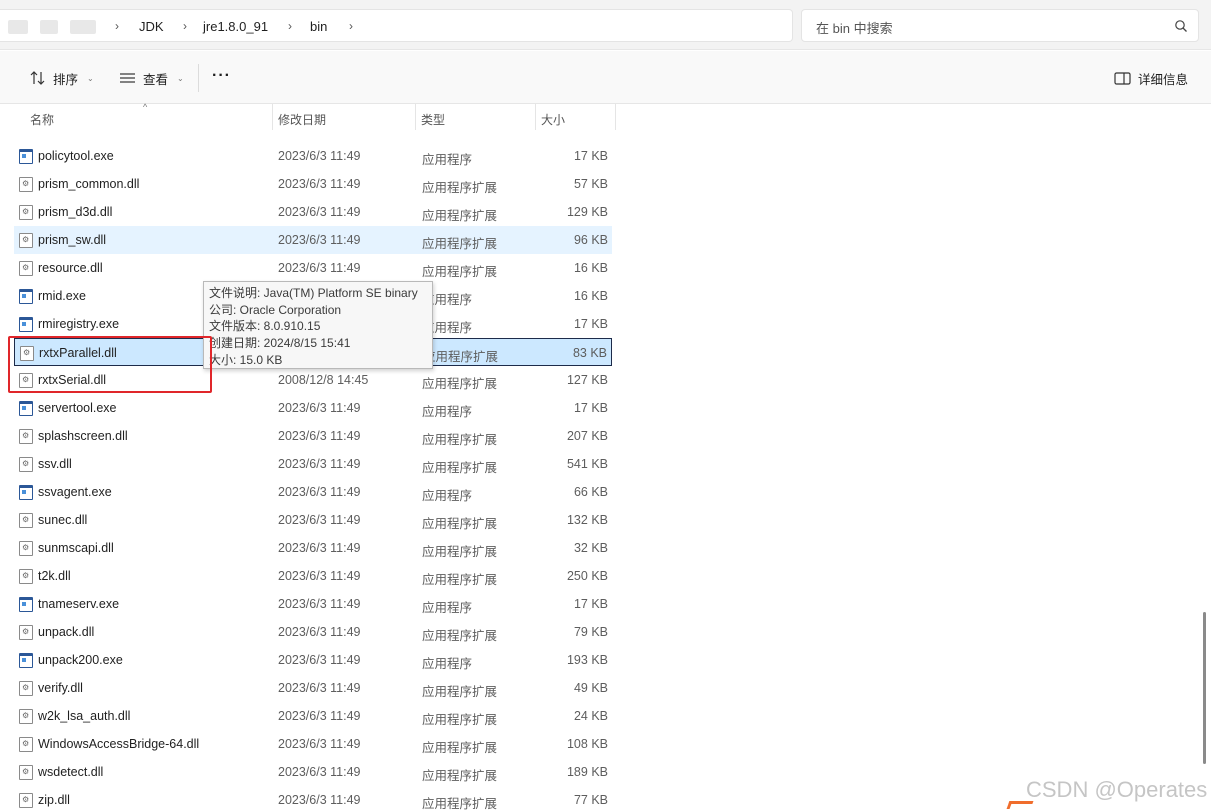 Image resolution: width=1211 pixels, height=811 pixels. Describe the element at coordinates (235, 26) in the screenshot. I see `breadcrumb-item: jre1.8.0_91` at that location.